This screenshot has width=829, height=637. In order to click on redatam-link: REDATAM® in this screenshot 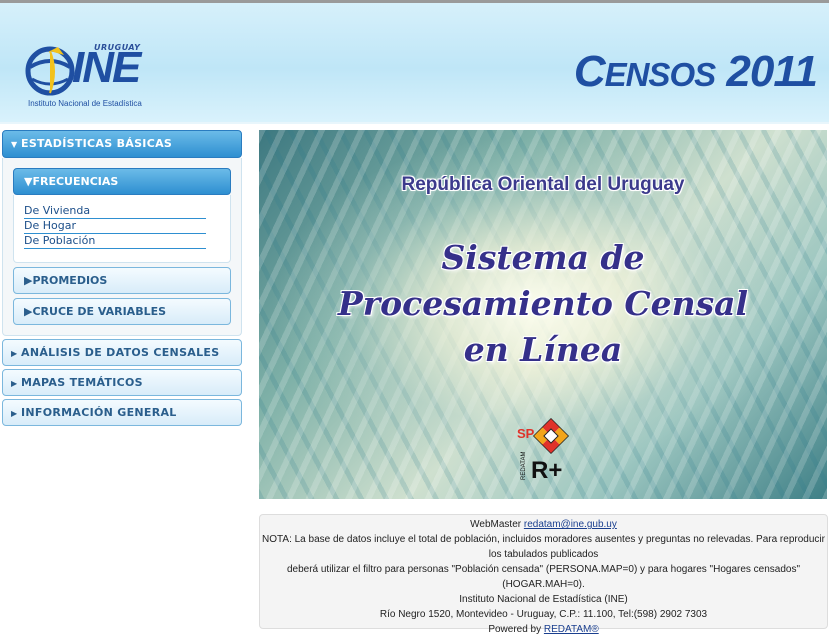, I will do `click(571, 629)`.